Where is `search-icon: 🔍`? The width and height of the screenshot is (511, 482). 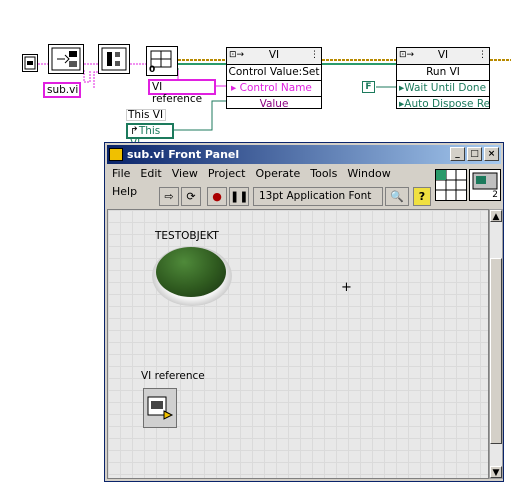
search-icon: 🔍 is located at coordinates (397, 196).